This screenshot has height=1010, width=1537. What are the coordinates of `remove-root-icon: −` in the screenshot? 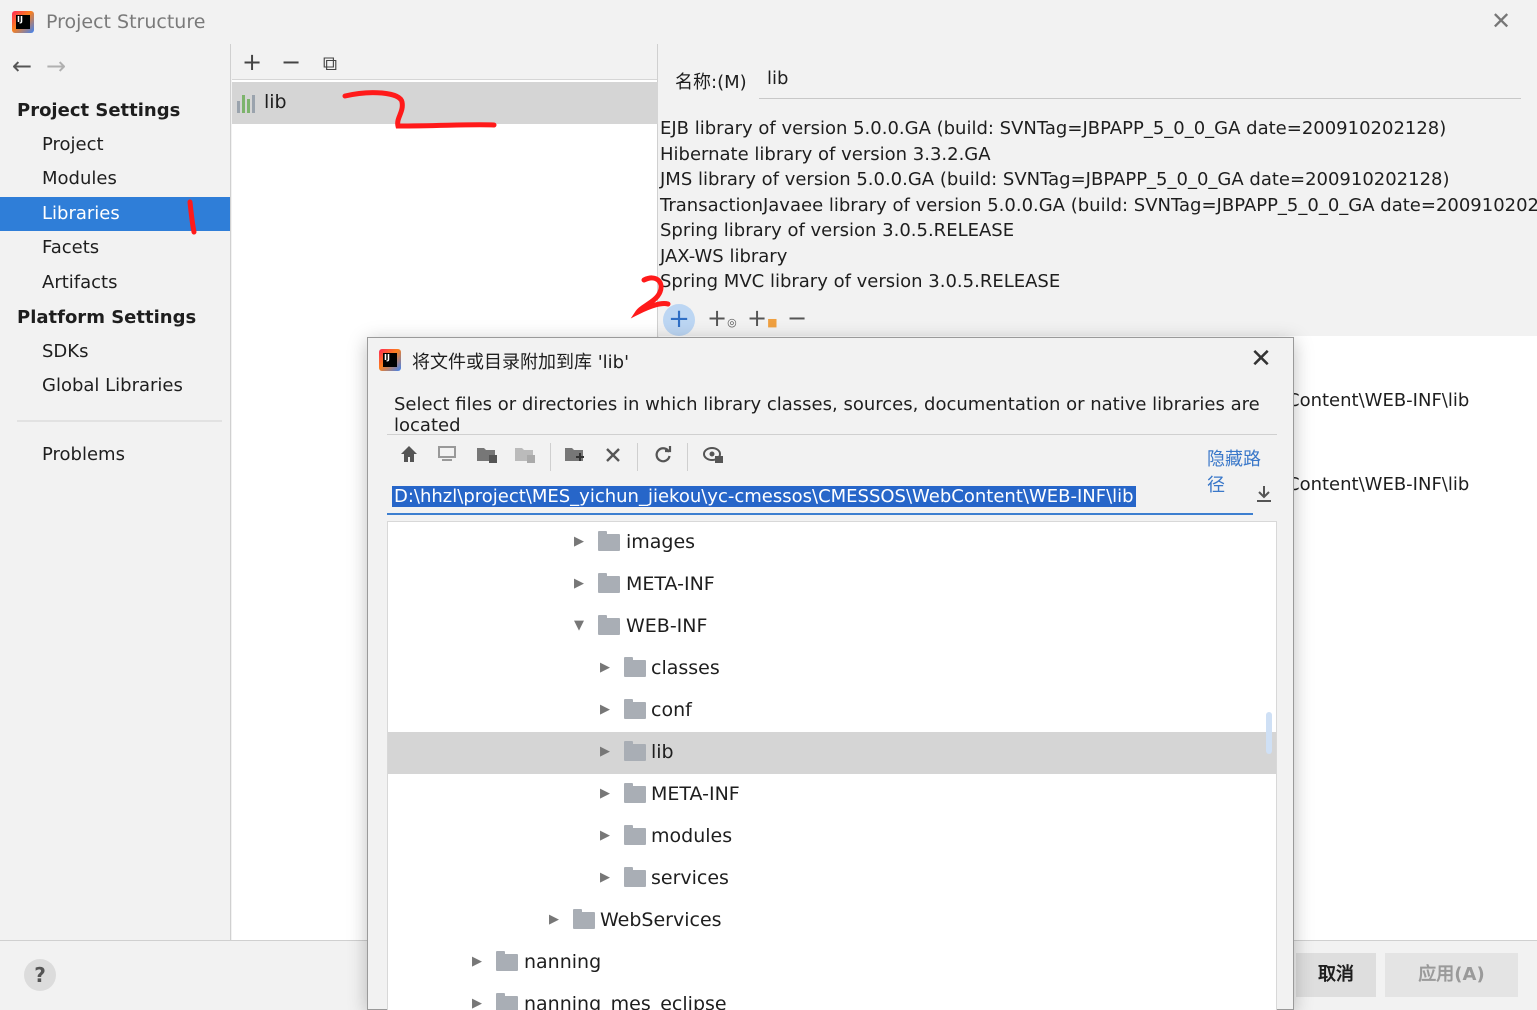 It's located at (797, 318).